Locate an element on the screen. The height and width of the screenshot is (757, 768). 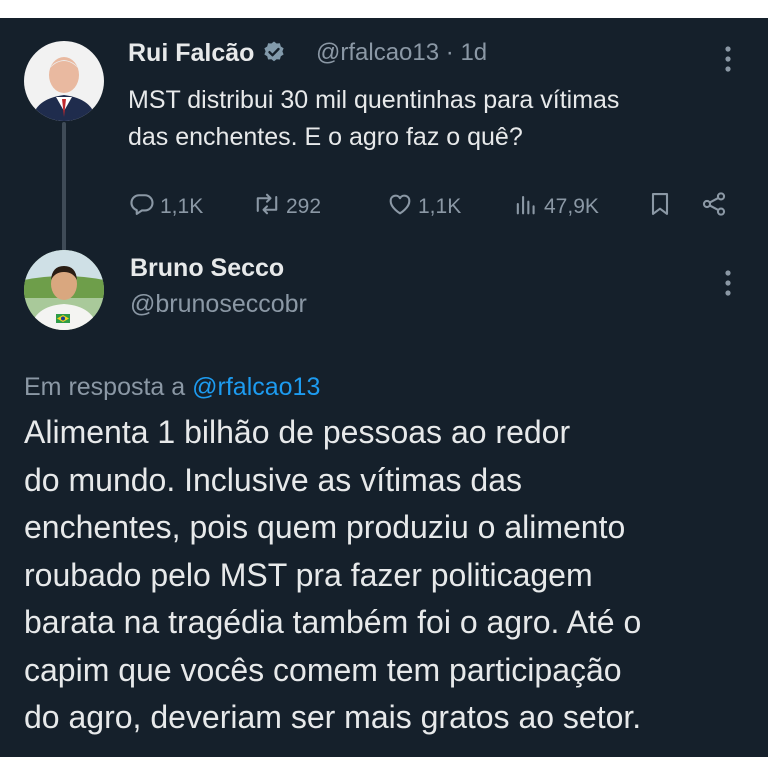
bookmark-icon is located at coordinates (662, 204).